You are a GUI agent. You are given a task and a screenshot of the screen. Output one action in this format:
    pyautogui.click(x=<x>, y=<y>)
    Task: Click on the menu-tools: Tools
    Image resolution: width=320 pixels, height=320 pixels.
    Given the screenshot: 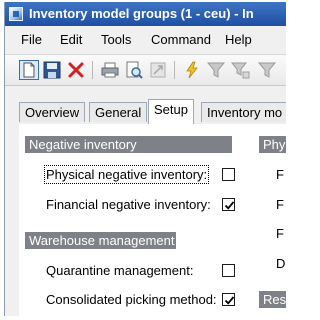 What is the action you would take?
    pyautogui.click(x=116, y=39)
    